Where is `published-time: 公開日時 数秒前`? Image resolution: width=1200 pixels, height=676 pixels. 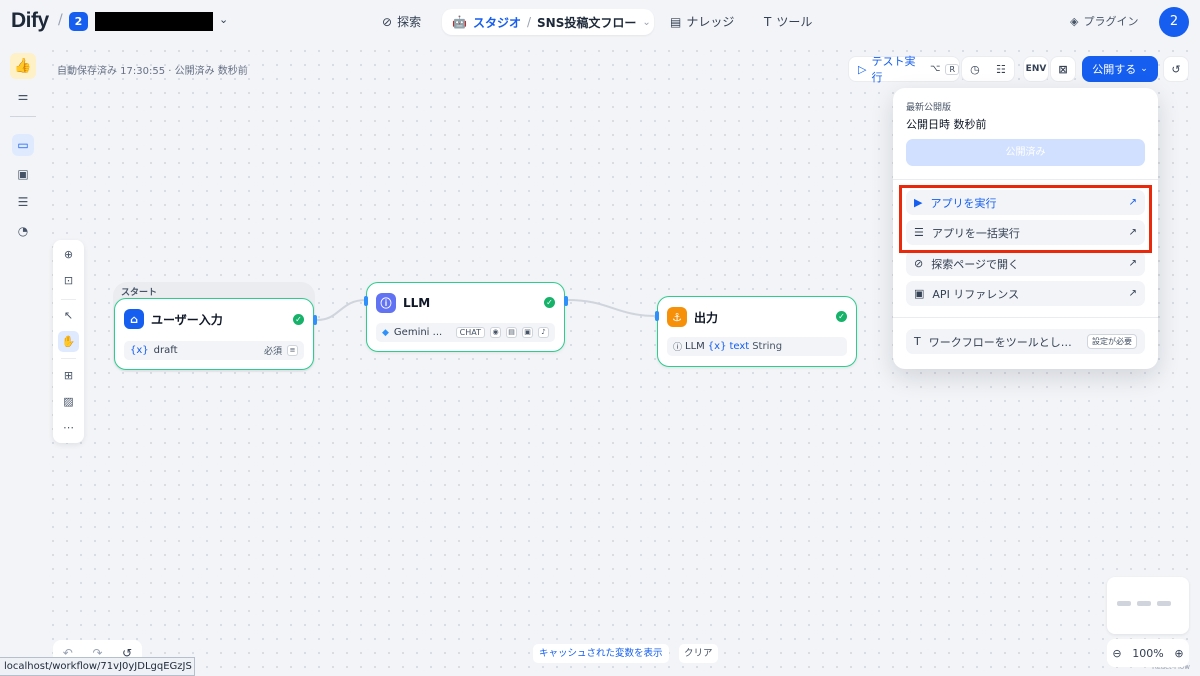 published-time: 公開日時 数秒前 is located at coordinates (946, 124).